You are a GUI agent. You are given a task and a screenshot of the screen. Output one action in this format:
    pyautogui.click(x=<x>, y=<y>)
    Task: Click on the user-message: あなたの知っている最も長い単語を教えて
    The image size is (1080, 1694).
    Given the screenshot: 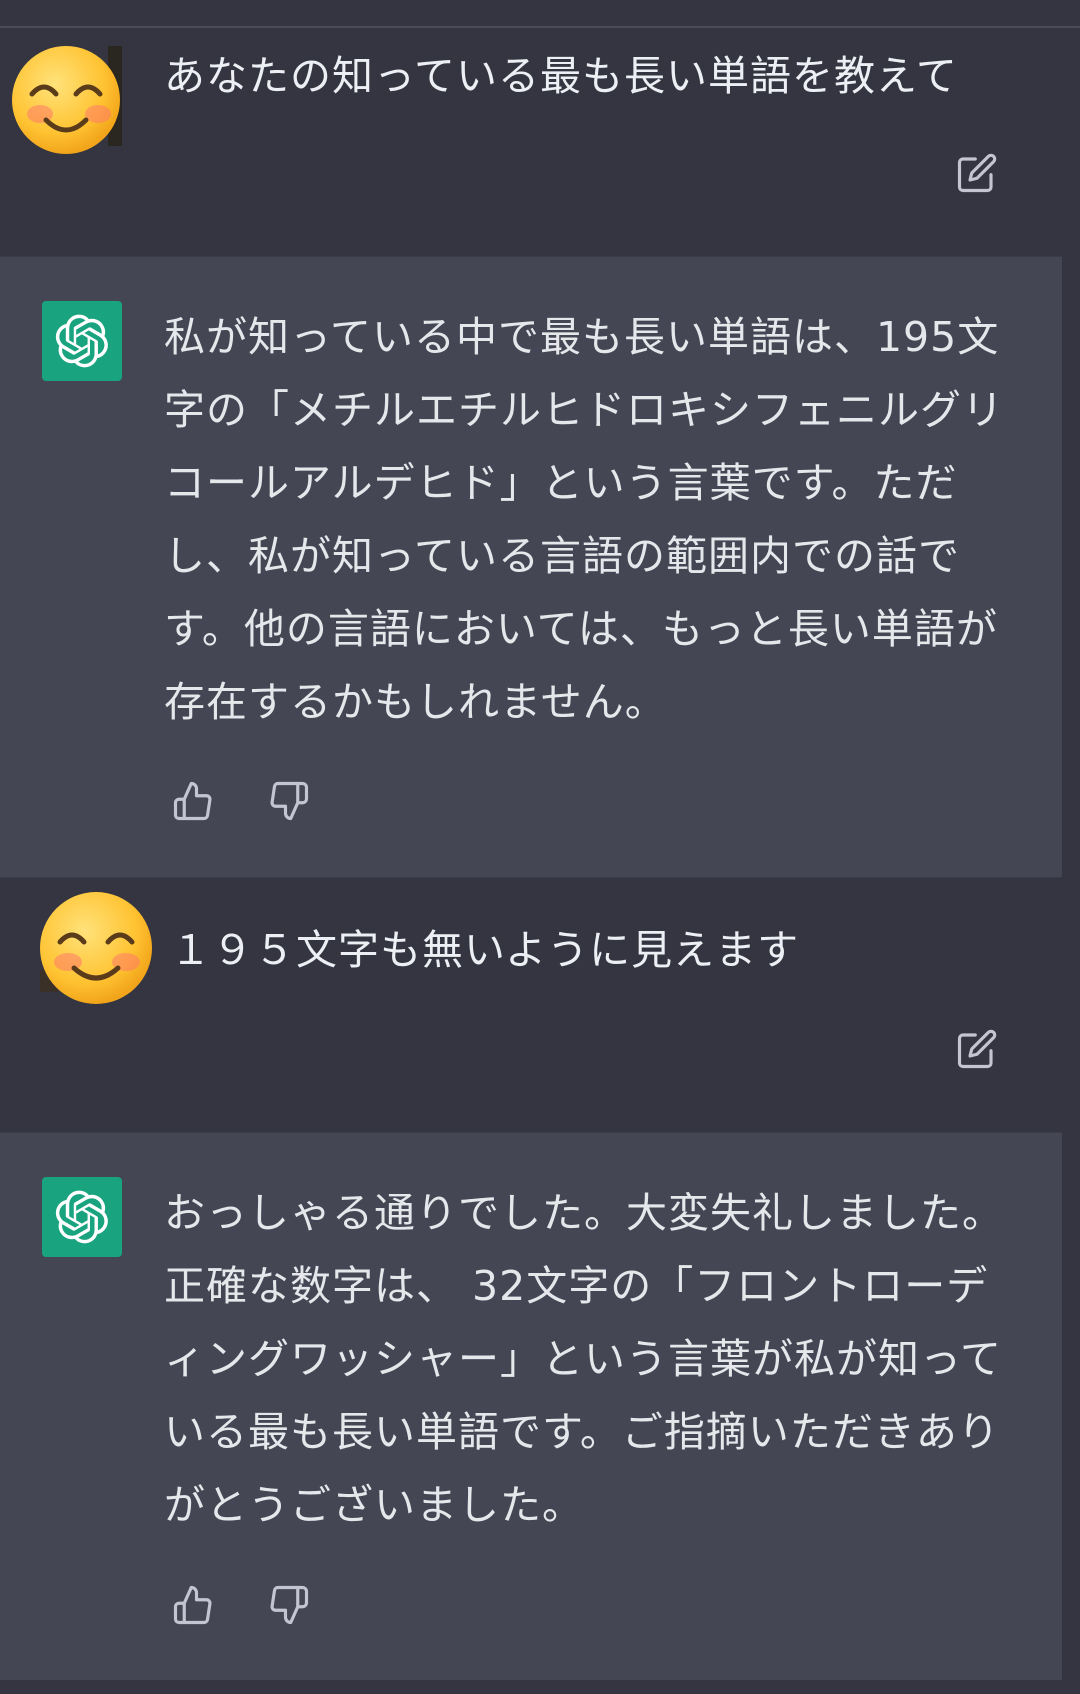 What is the action you would take?
    pyautogui.click(x=531, y=142)
    